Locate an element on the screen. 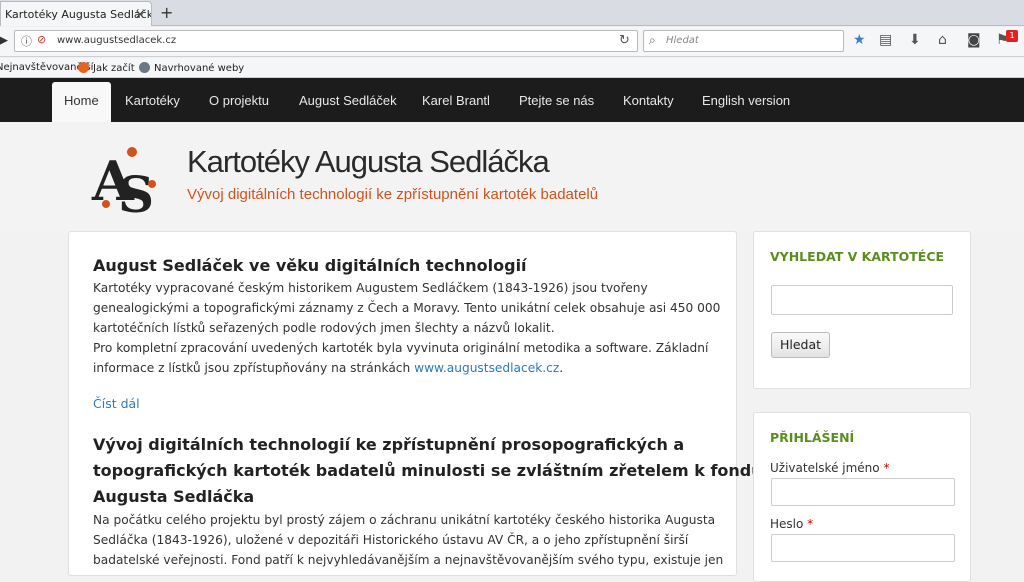 The width and height of the screenshot is (1024, 582). password-field is located at coordinates (863, 548).